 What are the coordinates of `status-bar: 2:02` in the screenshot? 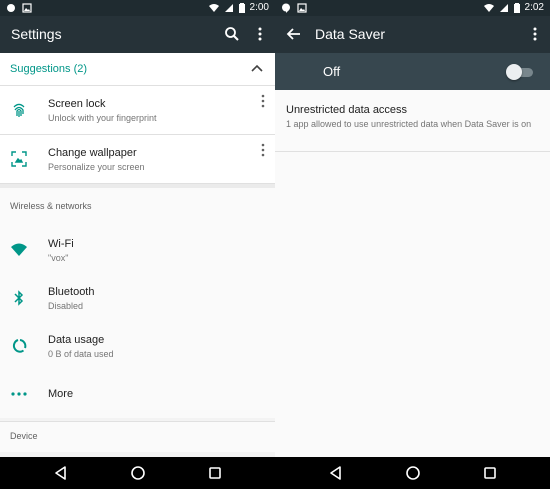 It's located at (412, 8).